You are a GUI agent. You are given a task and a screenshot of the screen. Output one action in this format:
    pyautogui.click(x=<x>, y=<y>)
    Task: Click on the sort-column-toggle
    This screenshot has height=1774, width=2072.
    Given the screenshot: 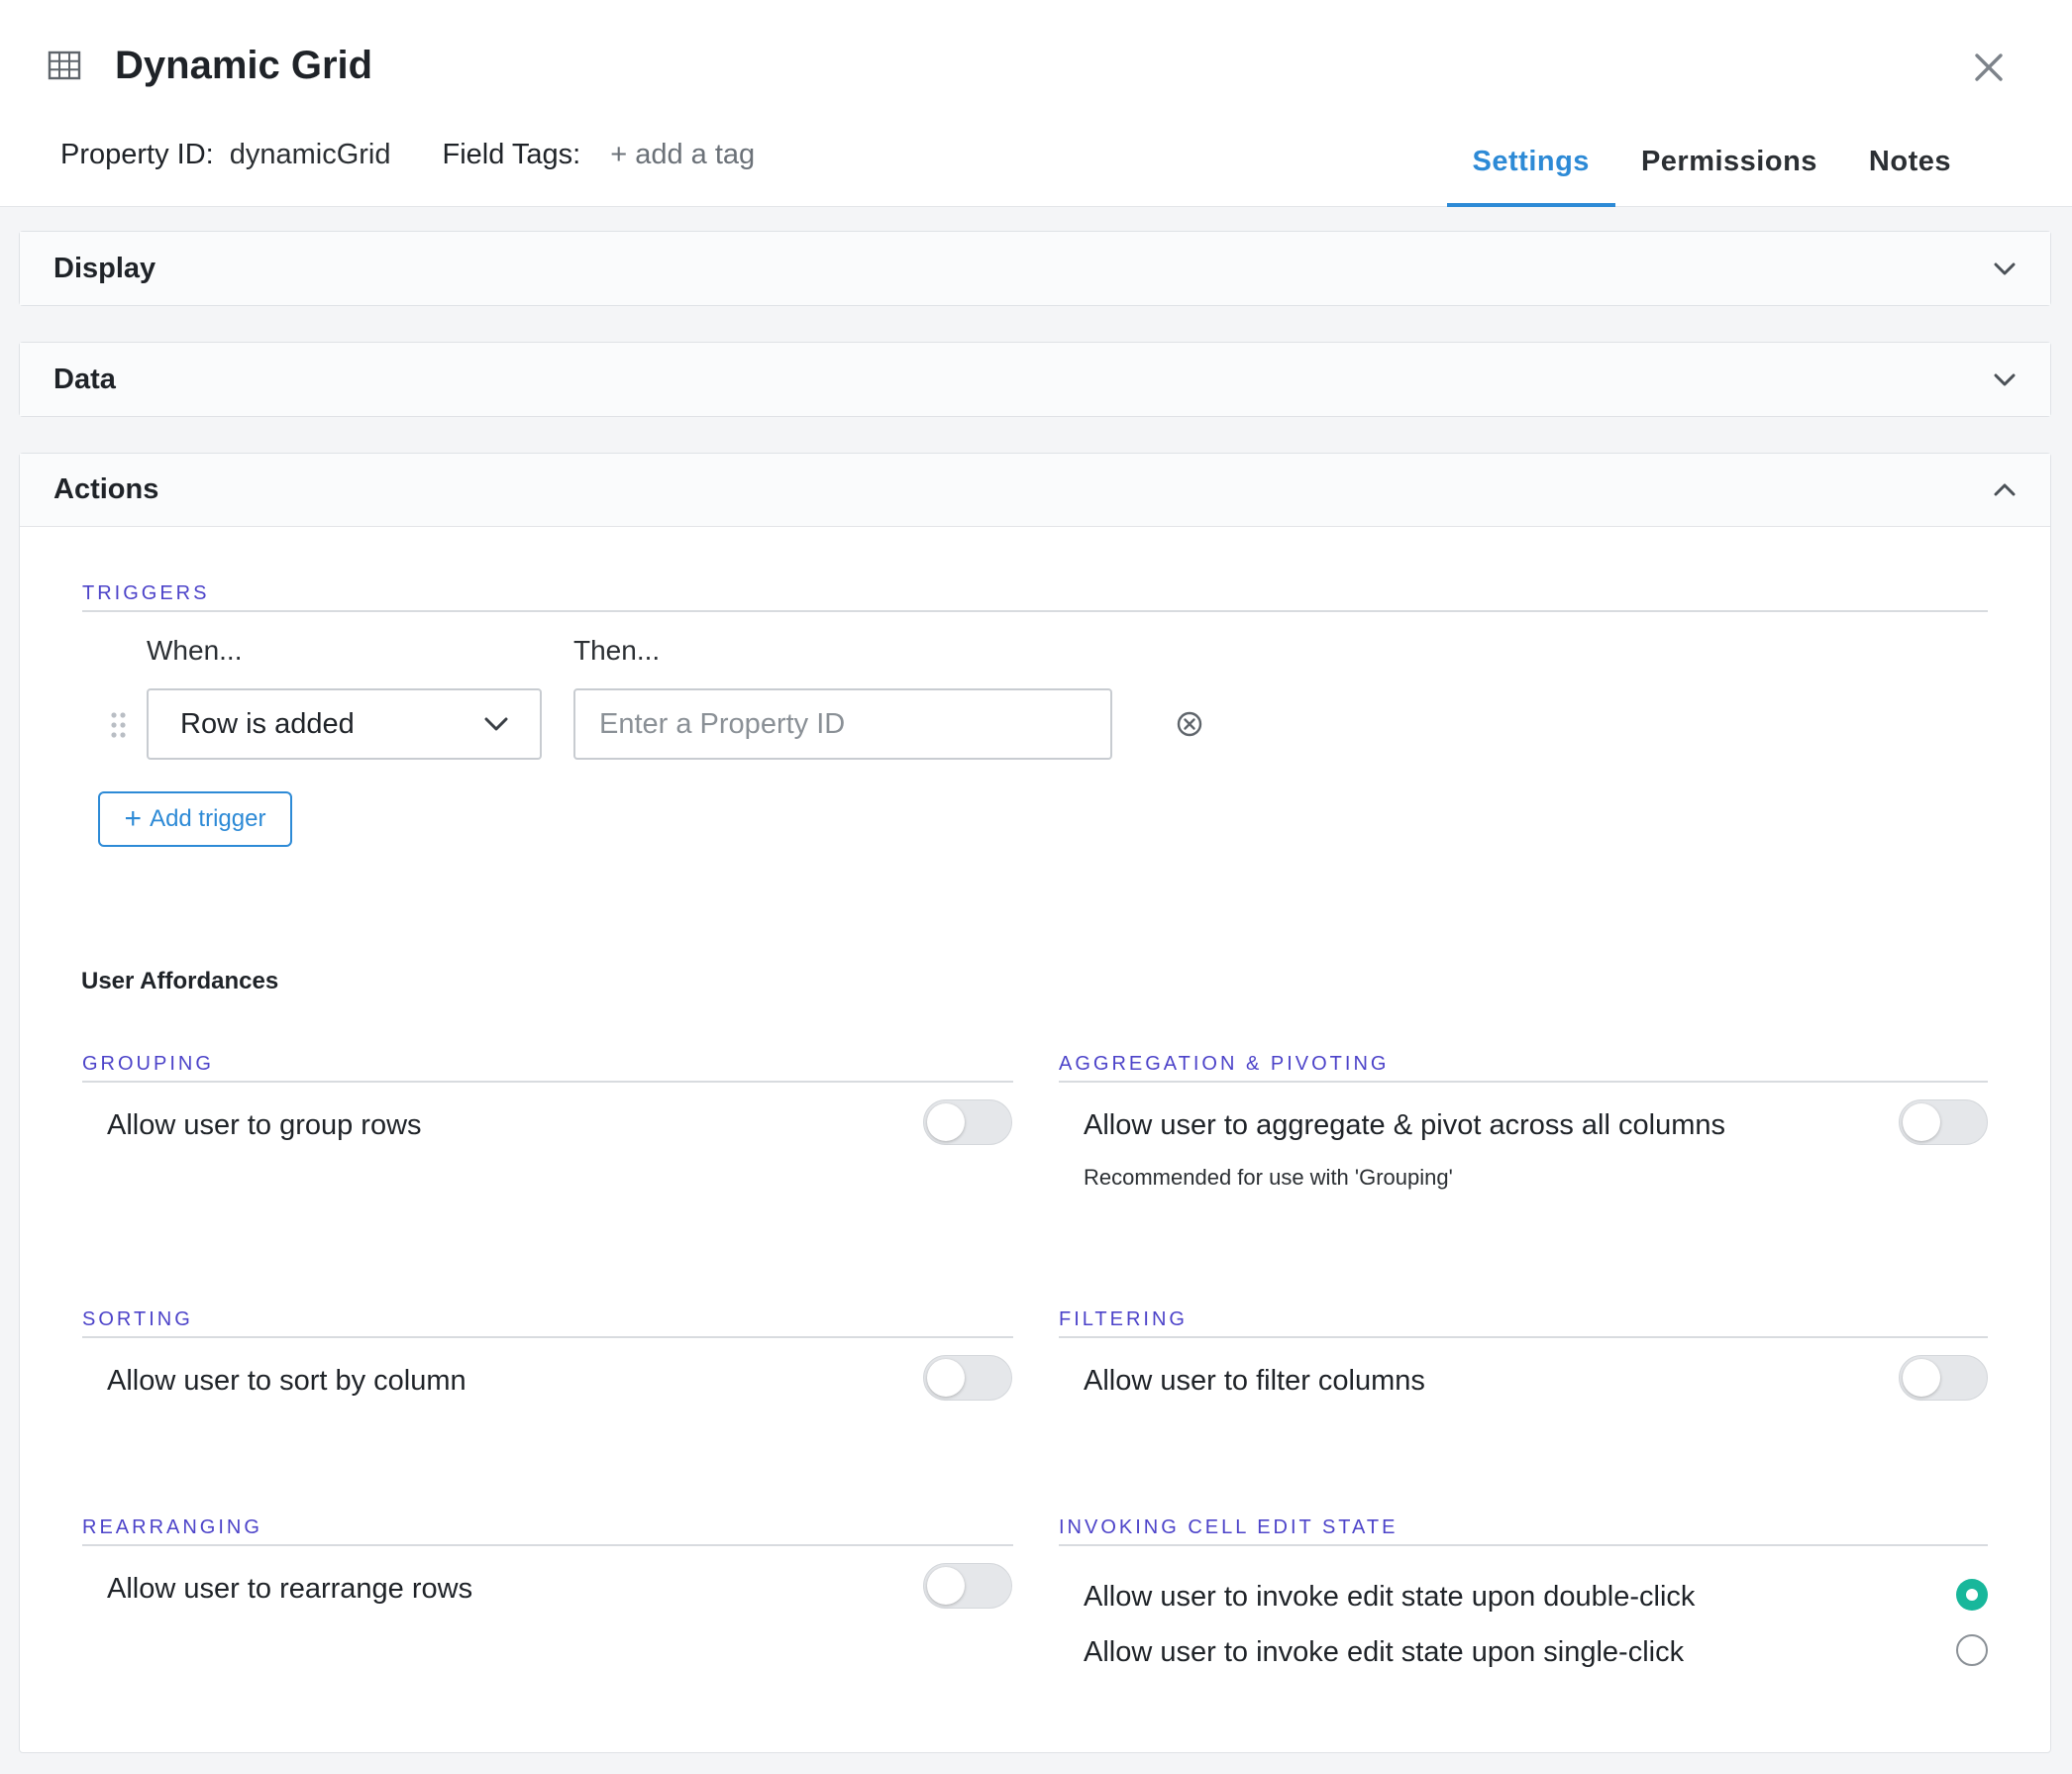 What is the action you would take?
    pyautogui.click(x=967, y=1378)
    